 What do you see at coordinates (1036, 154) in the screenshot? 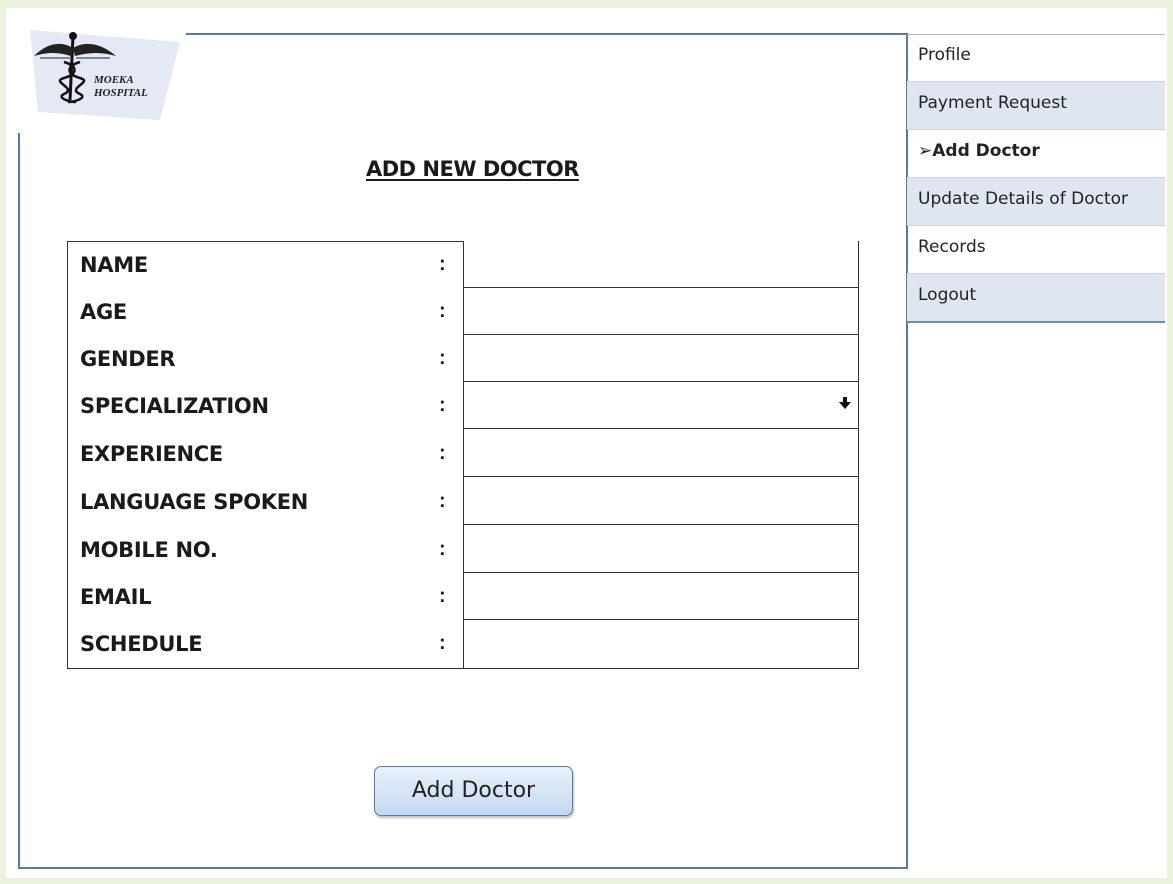
I see `sidebar-item-add-doctor: ➢Add Doctor` at bounding box center [1036, 154].